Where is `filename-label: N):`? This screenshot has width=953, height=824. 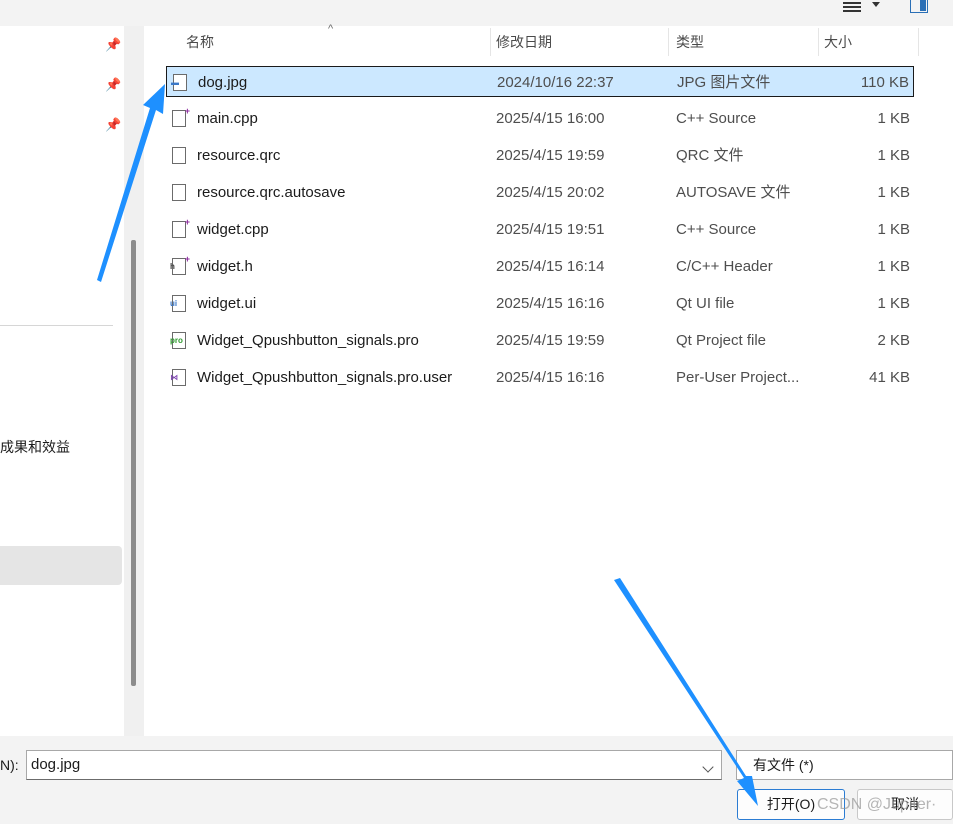 filename-label: N): is located at coordinates (9, 765).